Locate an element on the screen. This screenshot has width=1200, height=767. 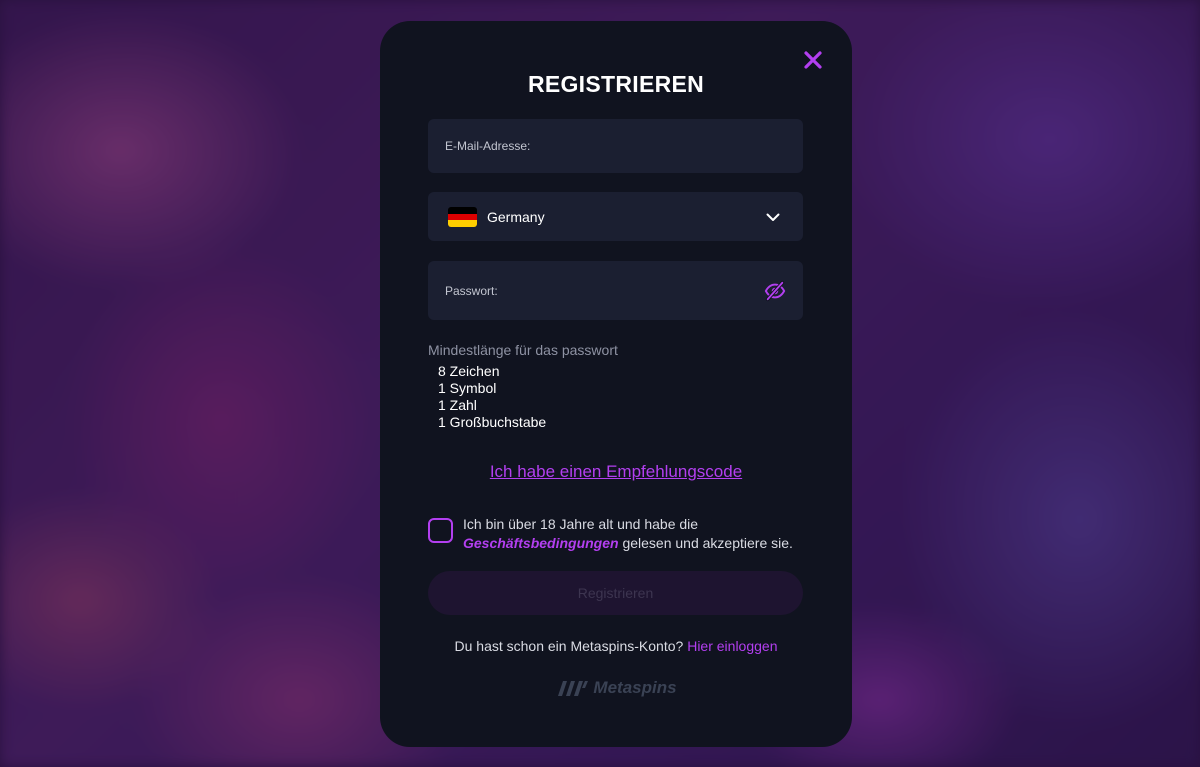
germany-flag-icon is located at coordinates (462, 217).